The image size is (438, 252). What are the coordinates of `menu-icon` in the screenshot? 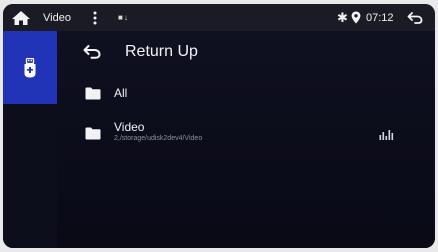 It's located at (95, 17).